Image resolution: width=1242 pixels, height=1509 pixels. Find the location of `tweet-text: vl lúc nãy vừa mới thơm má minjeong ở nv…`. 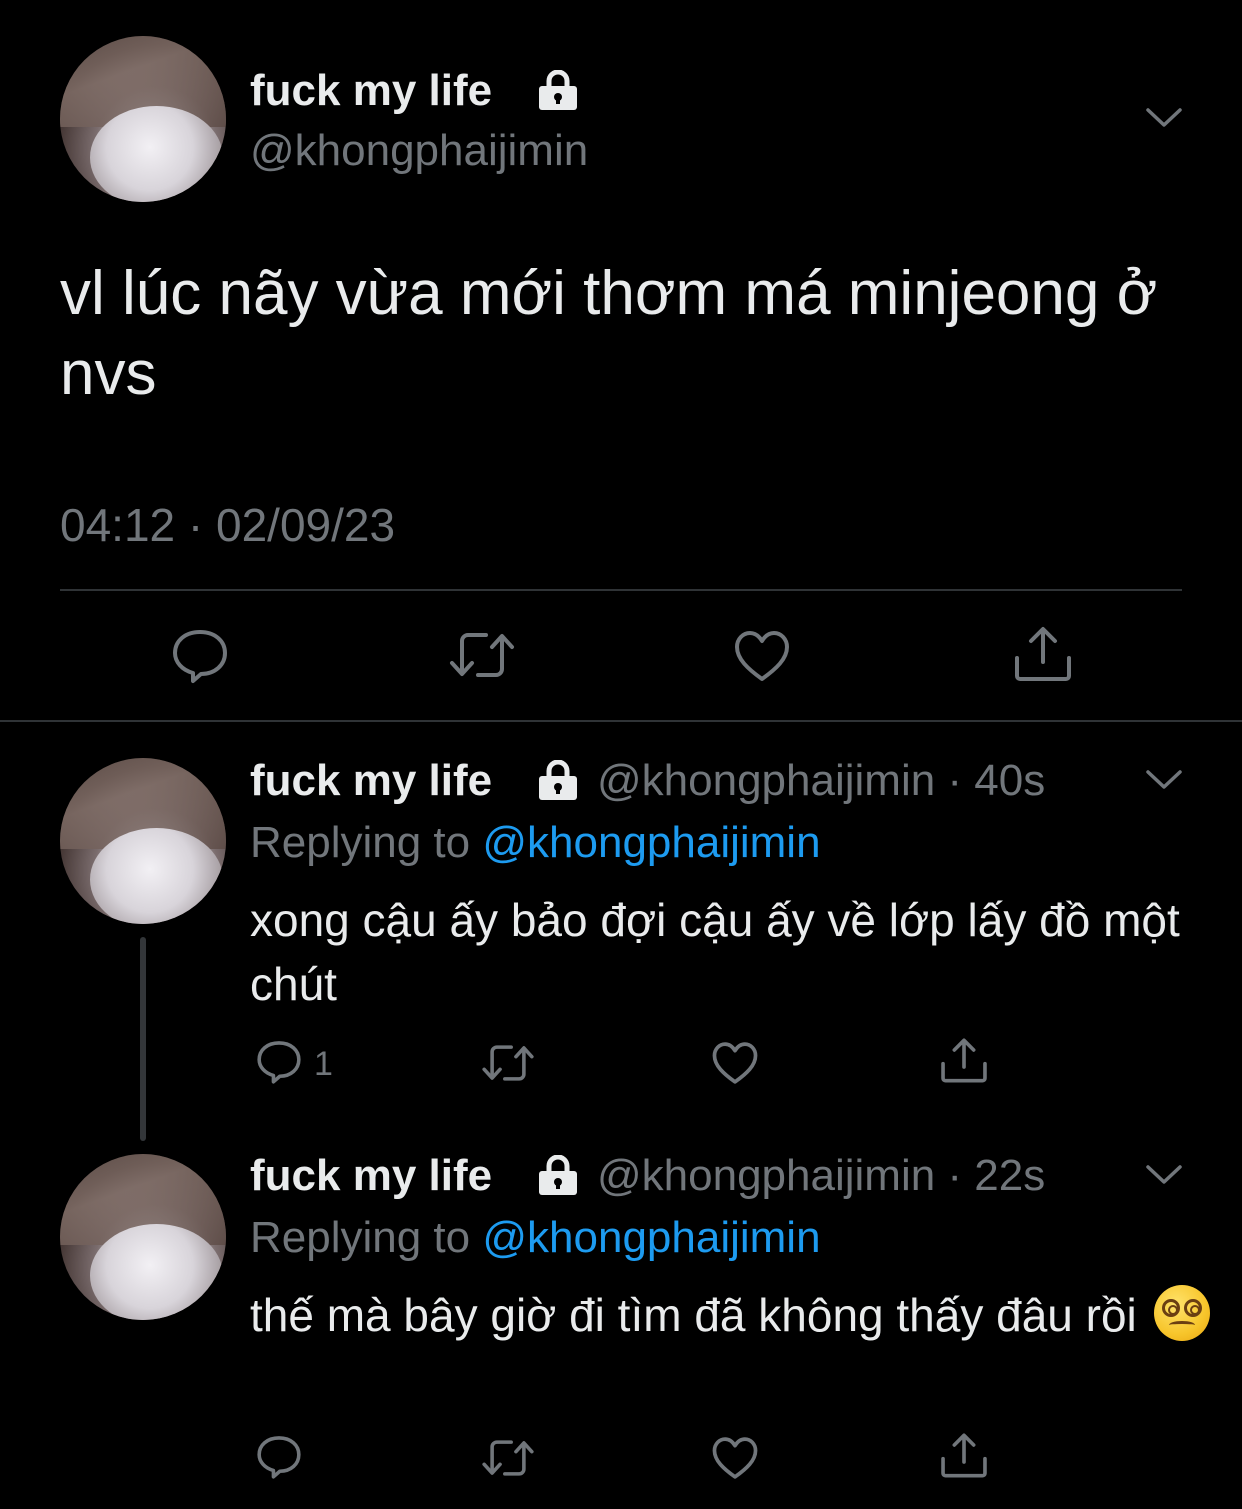

tweet-text: vl lúc nãy vừa mới thơm má minjeong ở nv… is located at coordinates (609, 333).